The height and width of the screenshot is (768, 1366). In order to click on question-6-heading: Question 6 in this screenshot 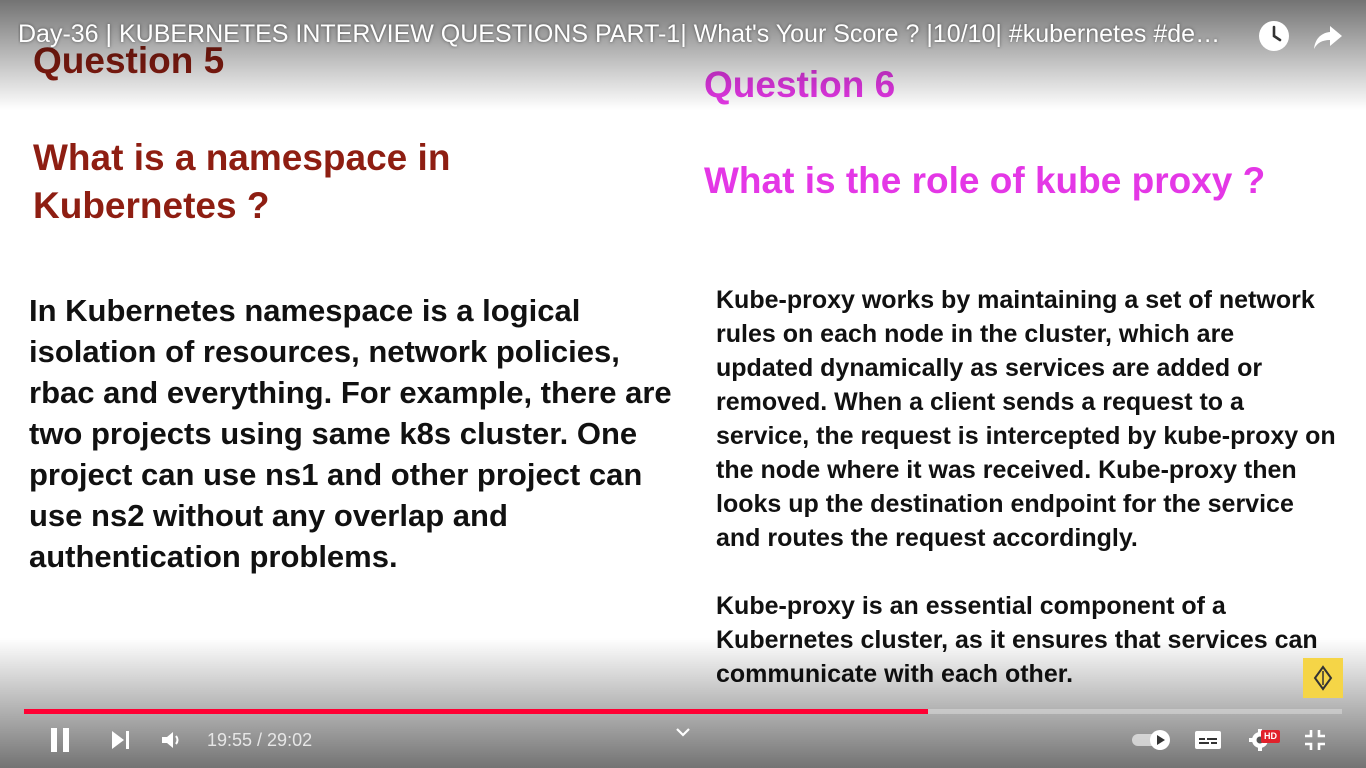, I will do `click(800, 84)`.